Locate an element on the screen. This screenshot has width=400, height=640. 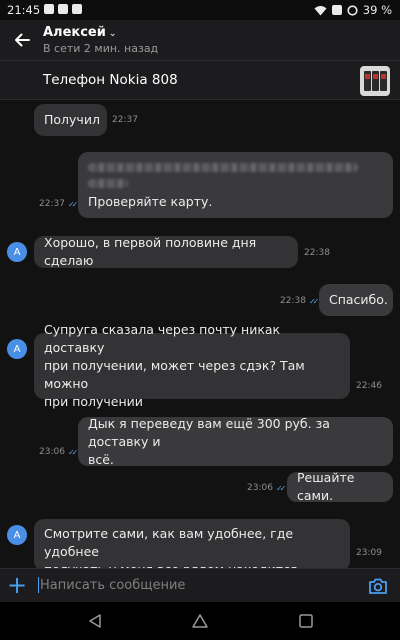
message-time: 22:38 ✓✓ is located at coordinates (300, 301).